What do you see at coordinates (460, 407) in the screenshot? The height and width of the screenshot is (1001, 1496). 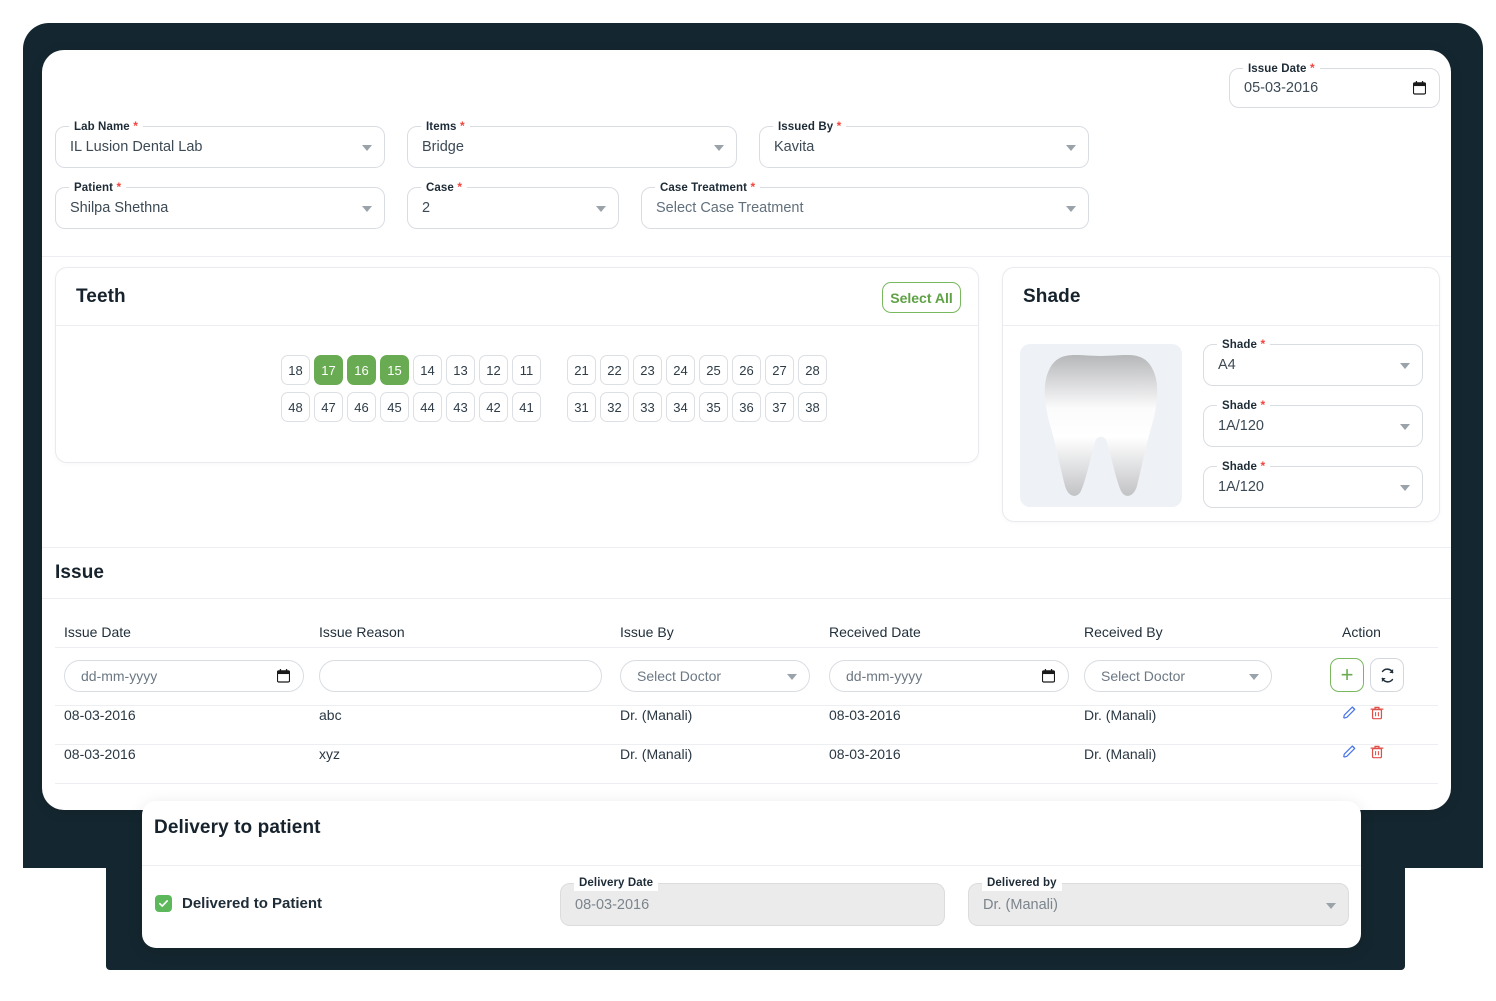 I see `tooth-button-43: 43` at bounding box center [460, 407].